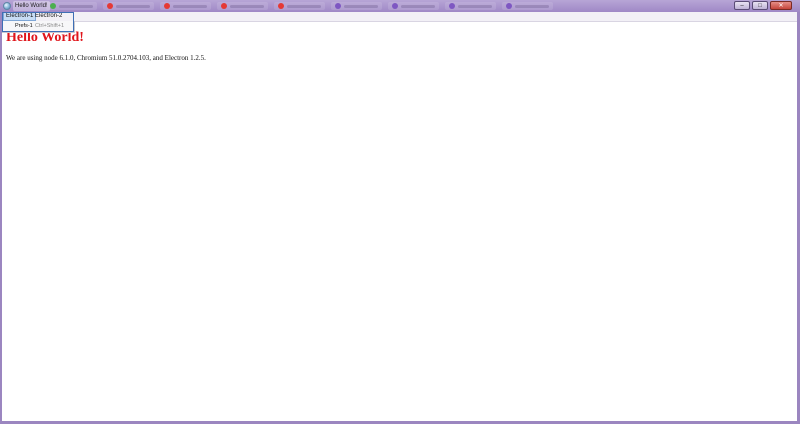 This screenshot has width=800, height=424. What do you see at coordinates (742, 5) in the screenshot?
I see `minimize-button: –` at bounding box center [742, 5].